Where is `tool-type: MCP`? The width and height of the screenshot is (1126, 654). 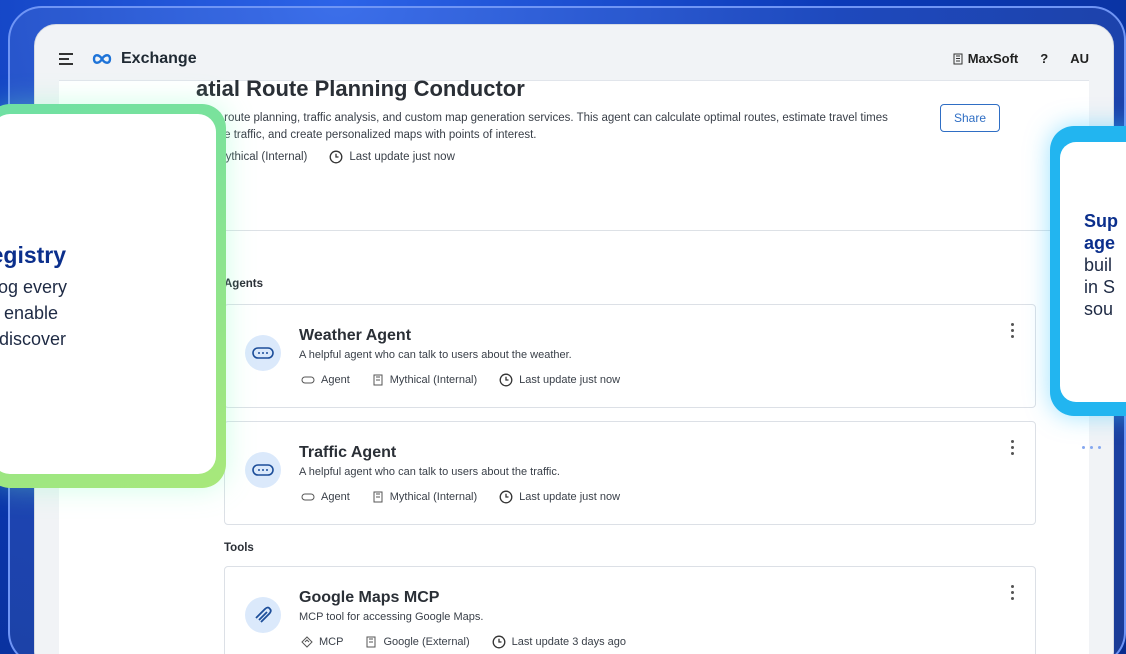
tool-type: MCP is located at coordinates (331, 642).